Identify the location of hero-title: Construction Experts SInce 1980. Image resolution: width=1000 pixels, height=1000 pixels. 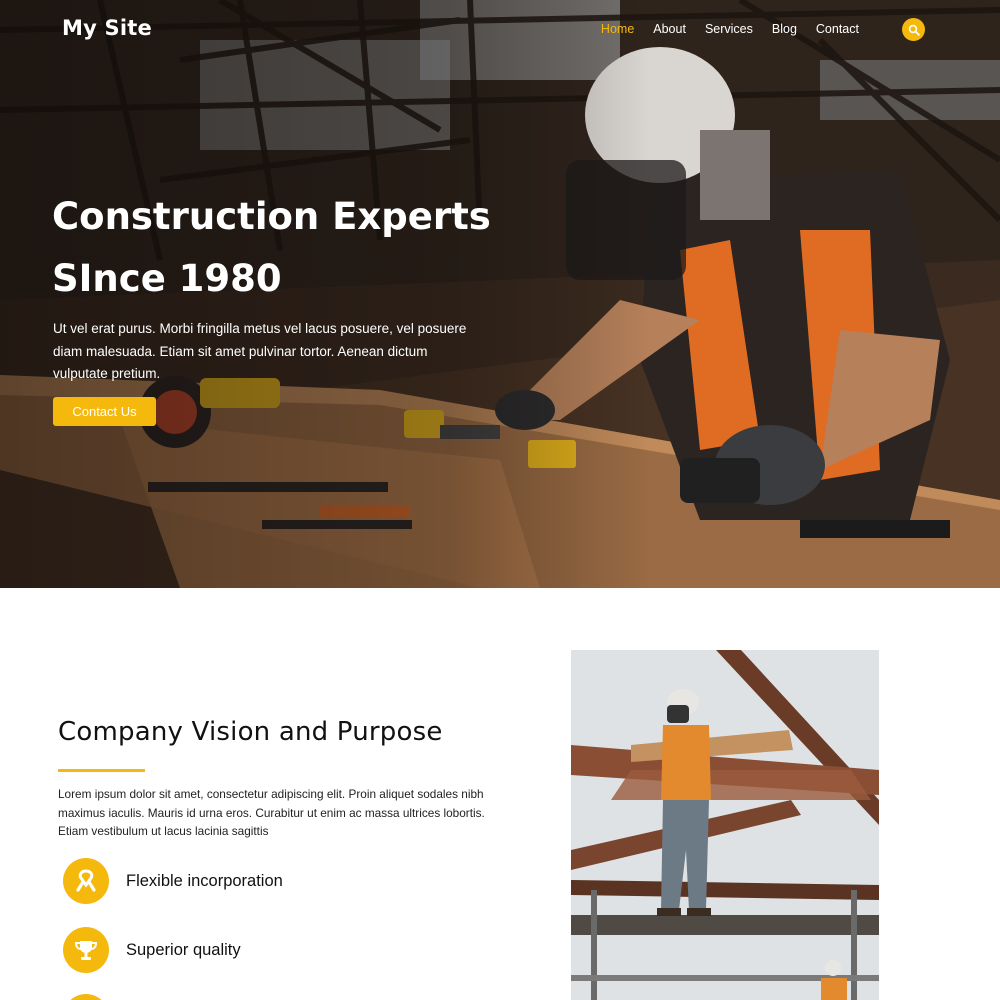
(312, 248).